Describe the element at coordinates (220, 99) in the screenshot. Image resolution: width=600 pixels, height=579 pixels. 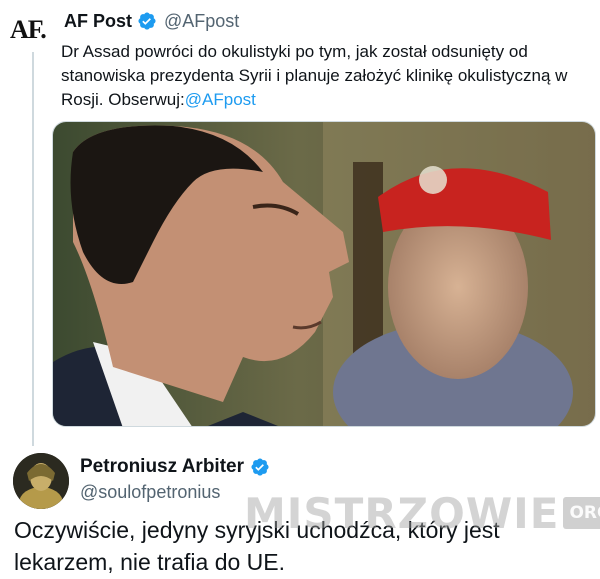
I see `mention-link: @AFpost` at that location.